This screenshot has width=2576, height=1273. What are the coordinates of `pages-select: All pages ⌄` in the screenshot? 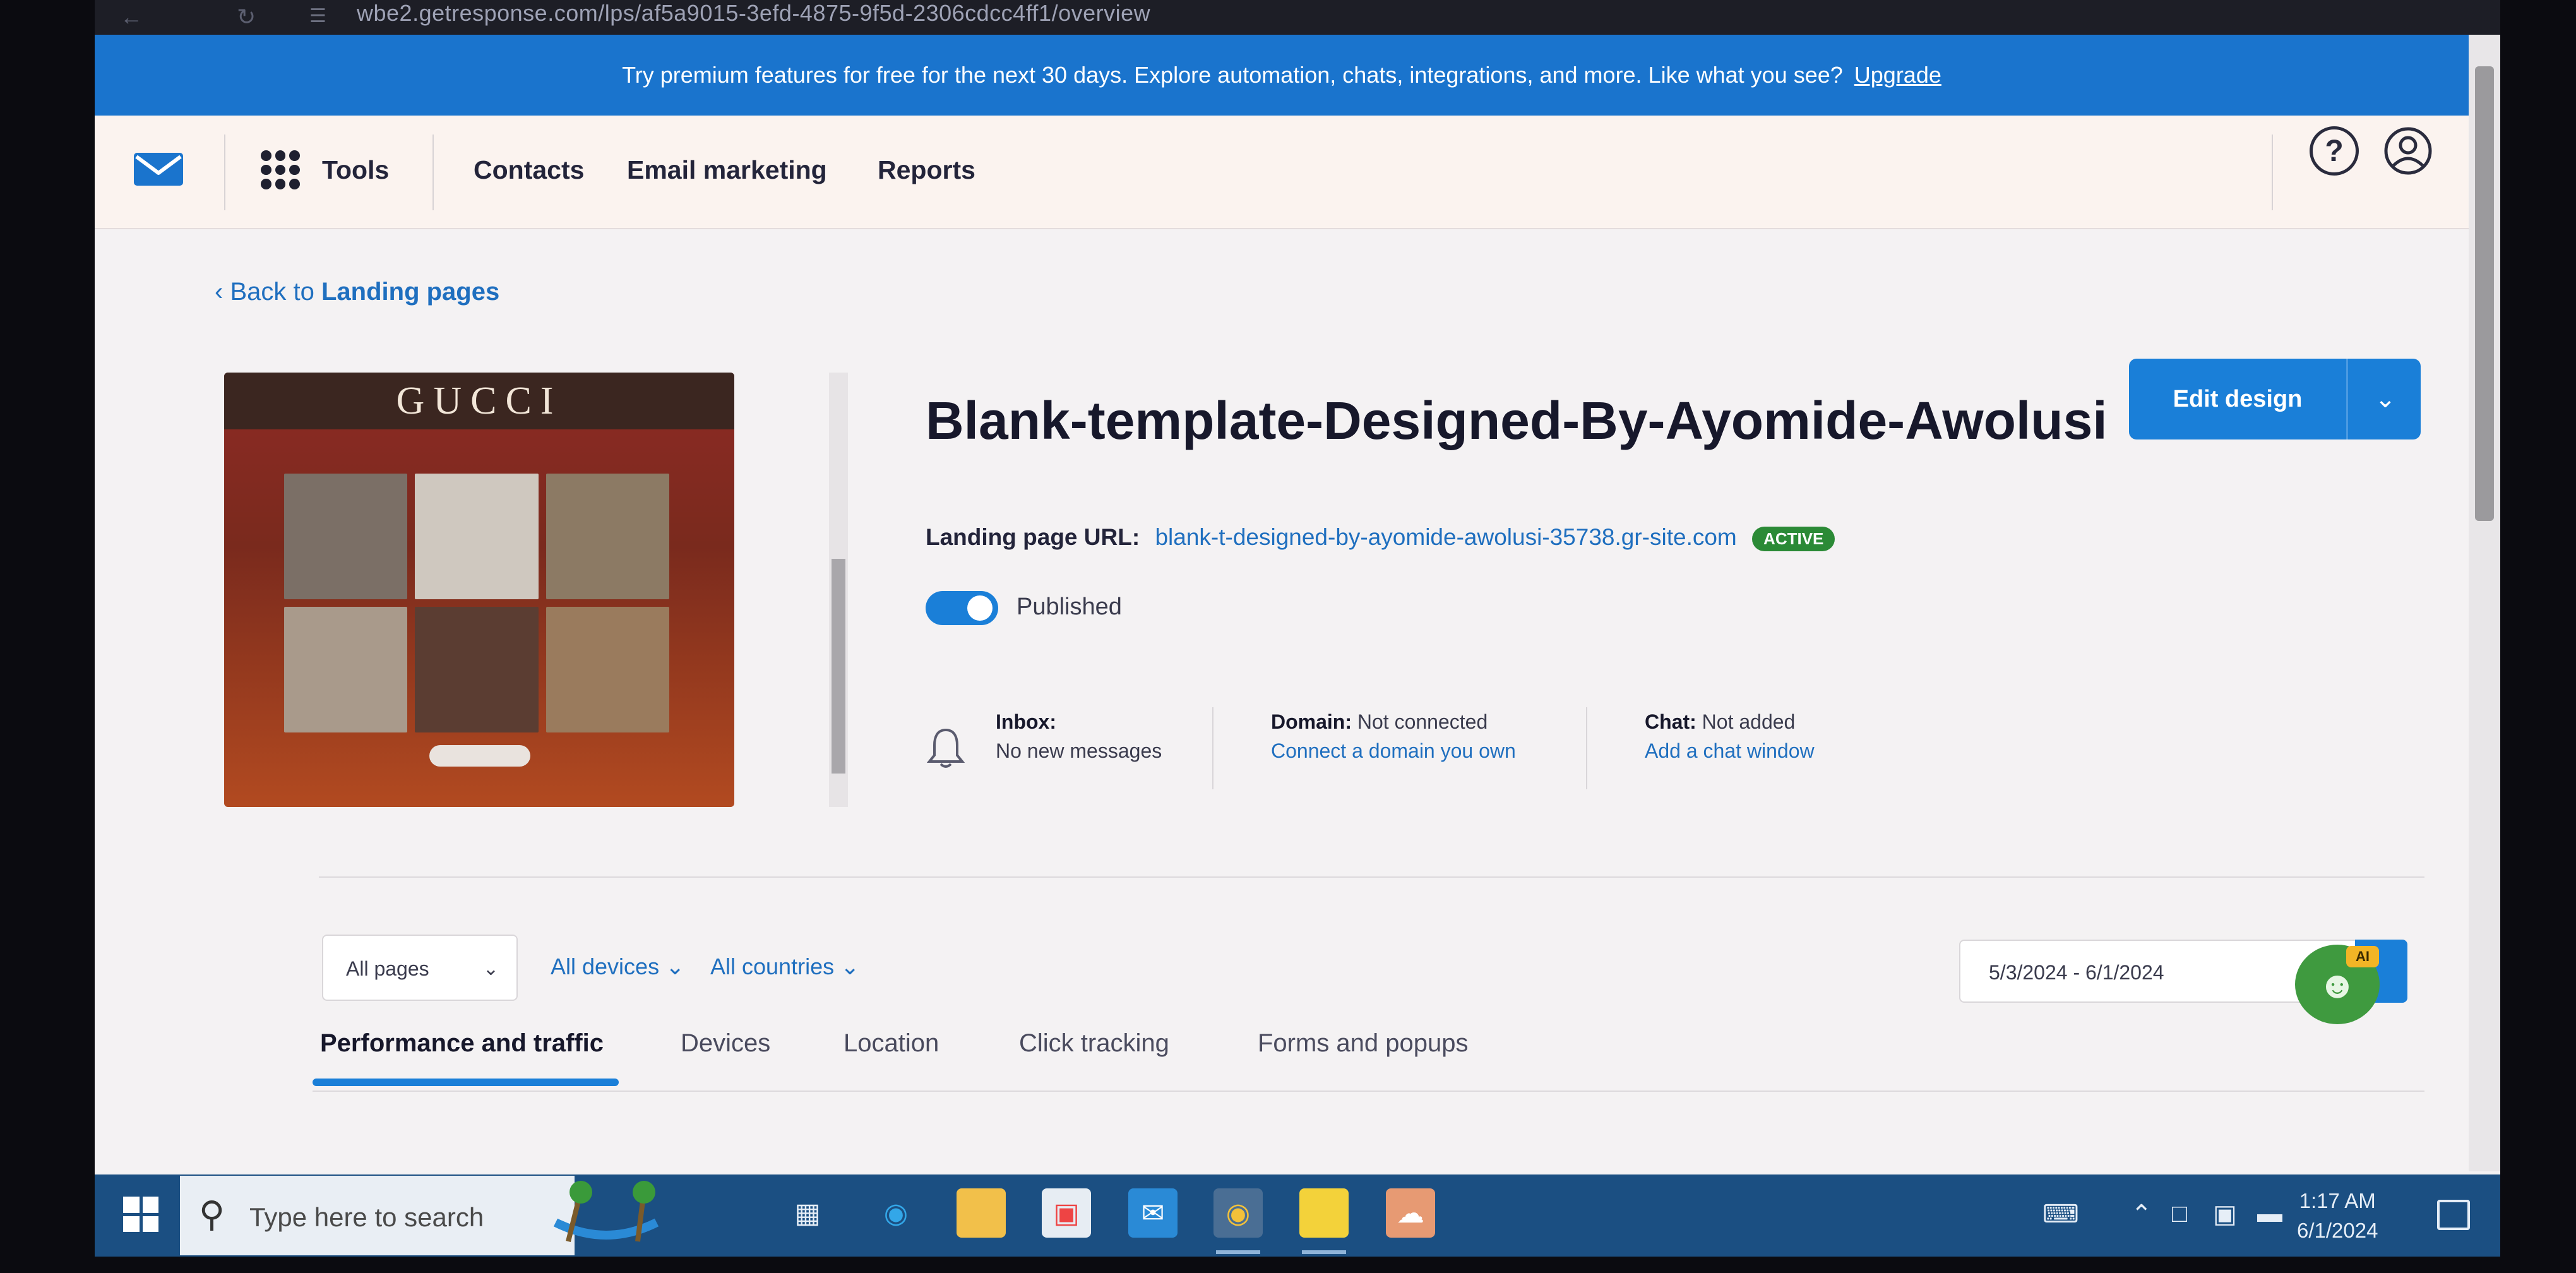 It's located at (420, 968).